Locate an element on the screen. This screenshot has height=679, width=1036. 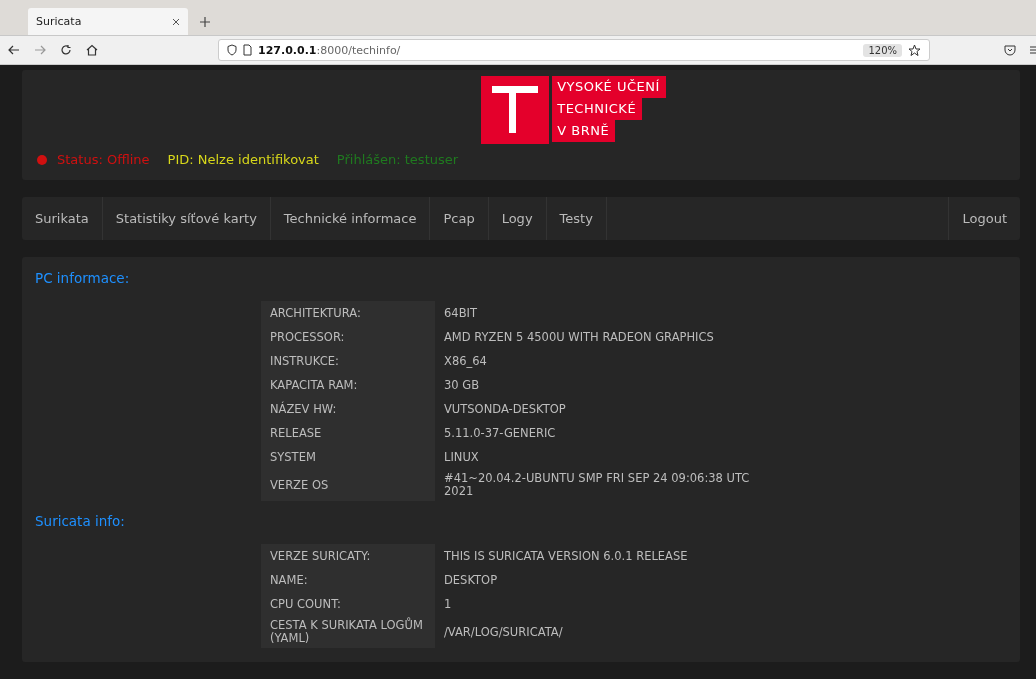
table-cell-text: VUTSONDA-DESKTOP is located at coordinates (505, 409).